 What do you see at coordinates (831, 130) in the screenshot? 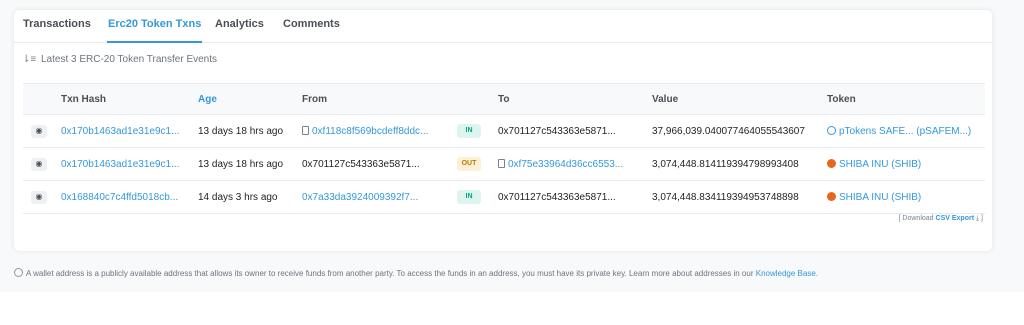
I see `ptokens-icon` at bounding box center [831, 130].